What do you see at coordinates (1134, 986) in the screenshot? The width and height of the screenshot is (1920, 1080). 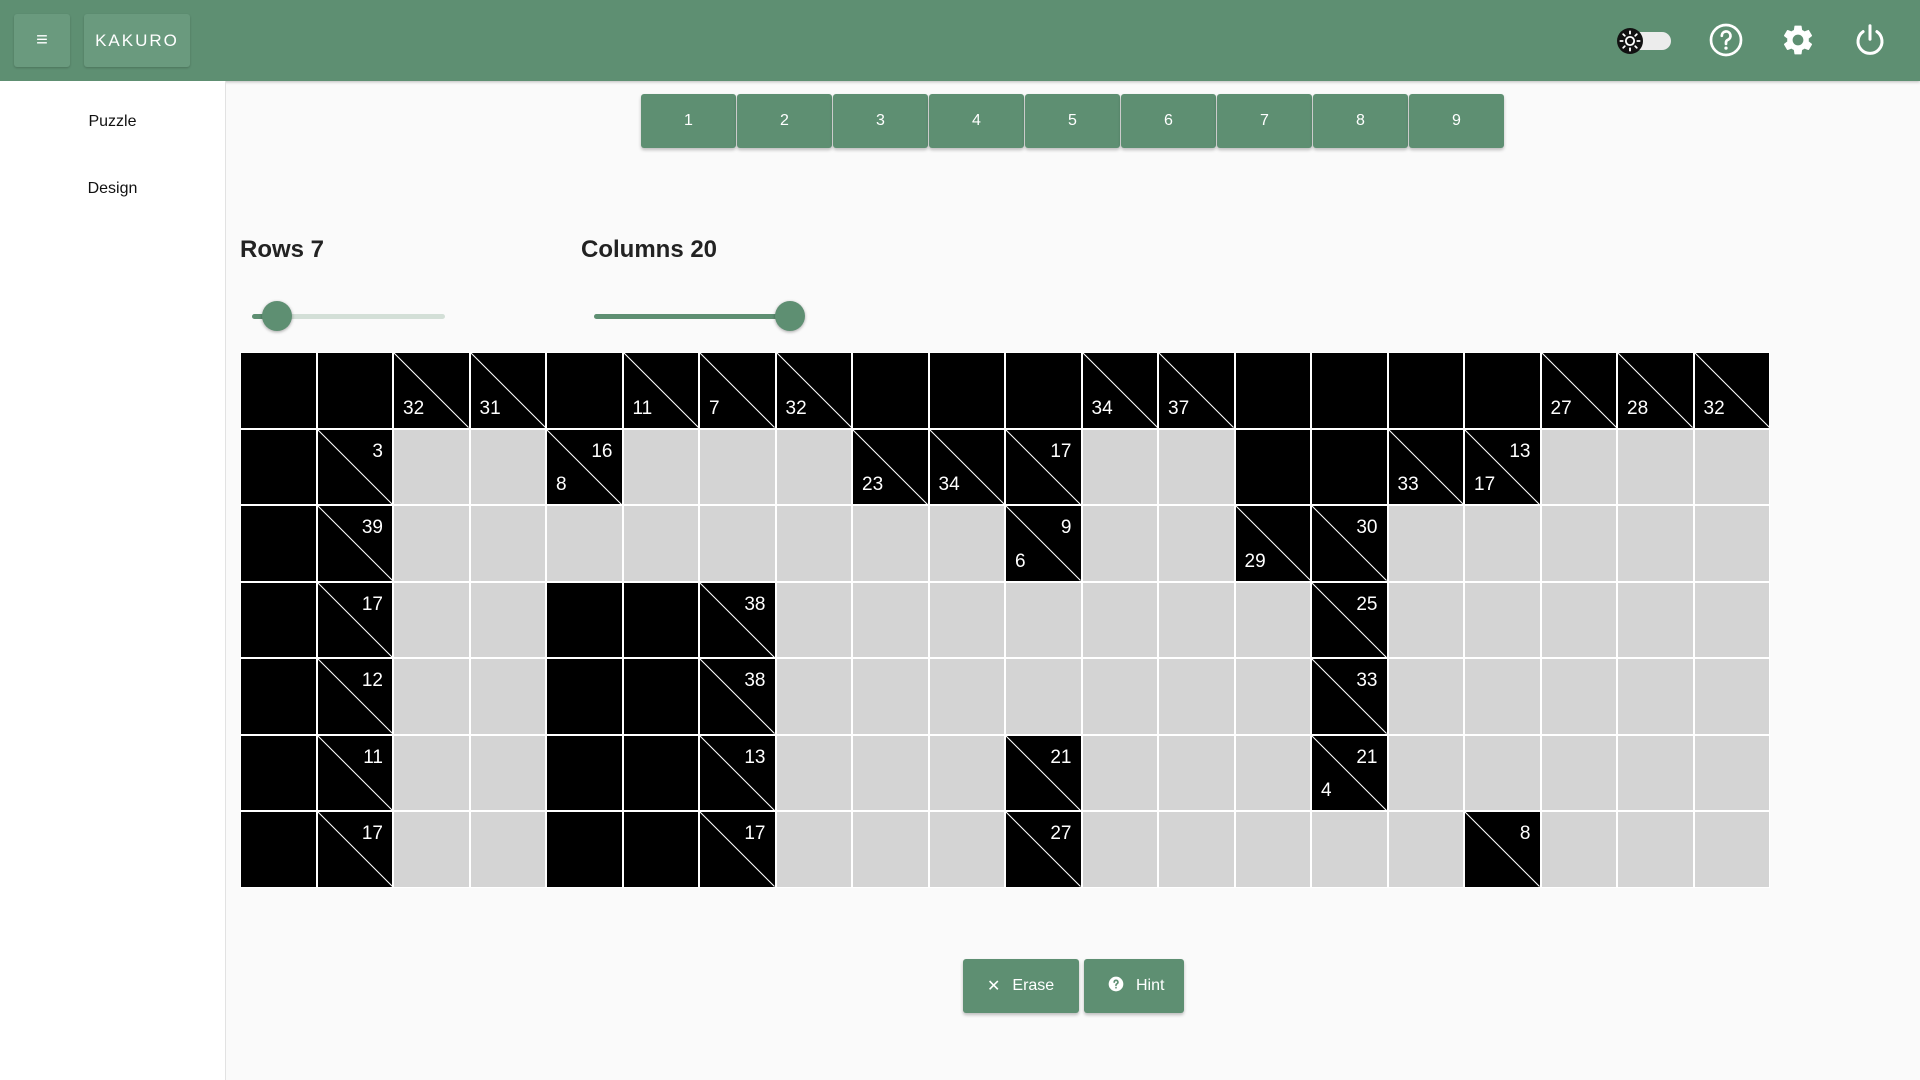 I see `hint-button: Hint` at bounding box center [1134, 986].